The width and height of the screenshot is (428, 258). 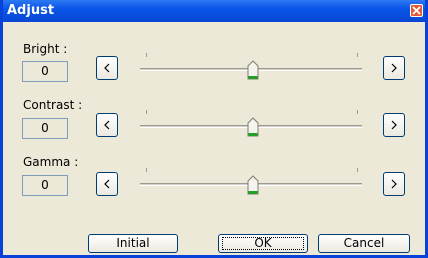 I want to click on window-title: Adjust, so click(x=31, y=10).